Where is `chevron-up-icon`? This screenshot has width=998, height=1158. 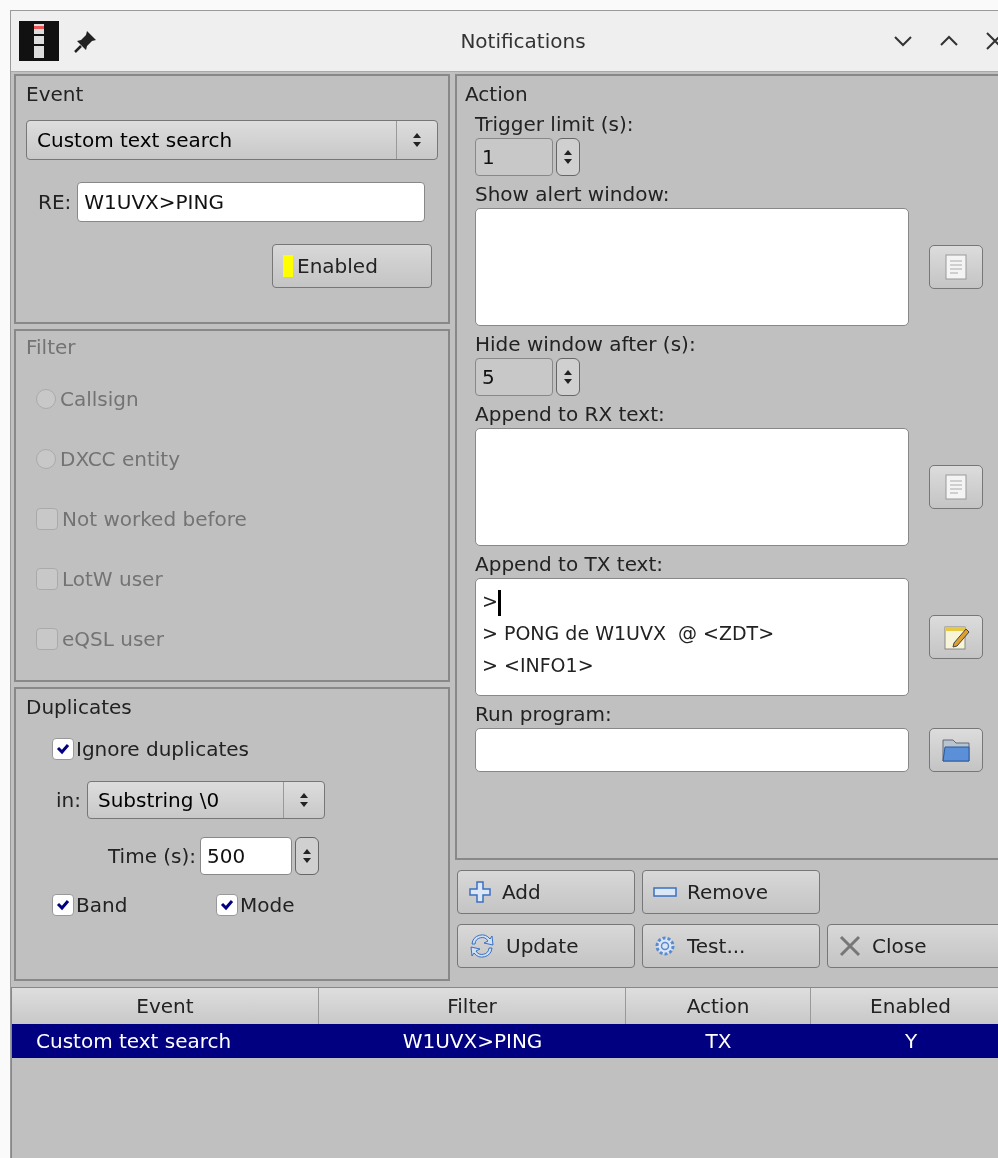
chevron-up-icon is located at coordinates (949, 41).